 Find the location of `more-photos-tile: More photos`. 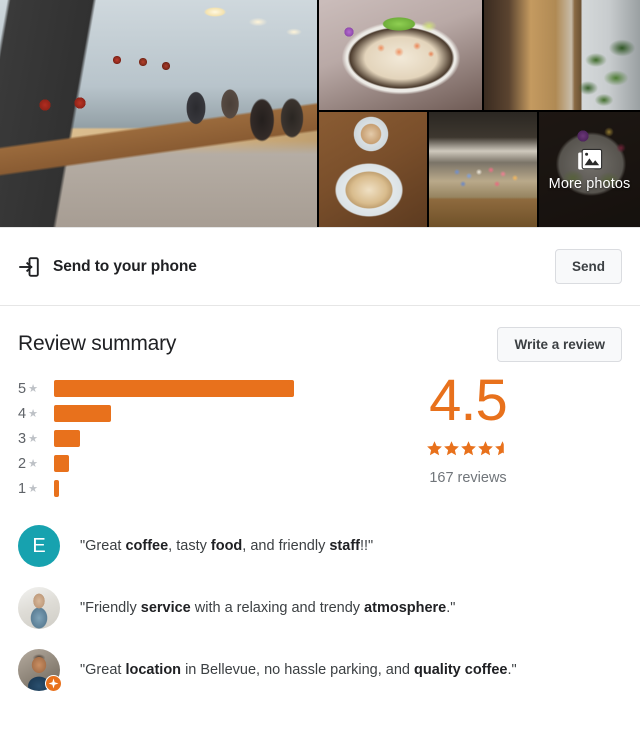

more-photos-tile: More photos is located at coordinates (589, 169).